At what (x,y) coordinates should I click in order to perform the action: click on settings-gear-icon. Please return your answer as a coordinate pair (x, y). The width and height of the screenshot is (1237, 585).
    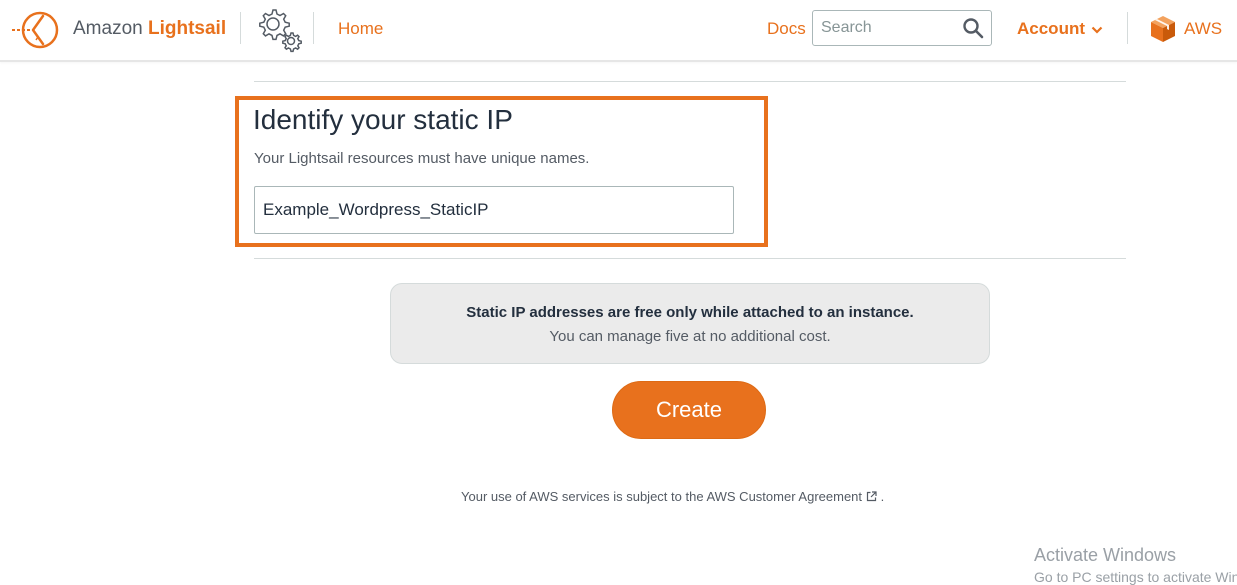
    Looking at the image, I should click on (278, 29).